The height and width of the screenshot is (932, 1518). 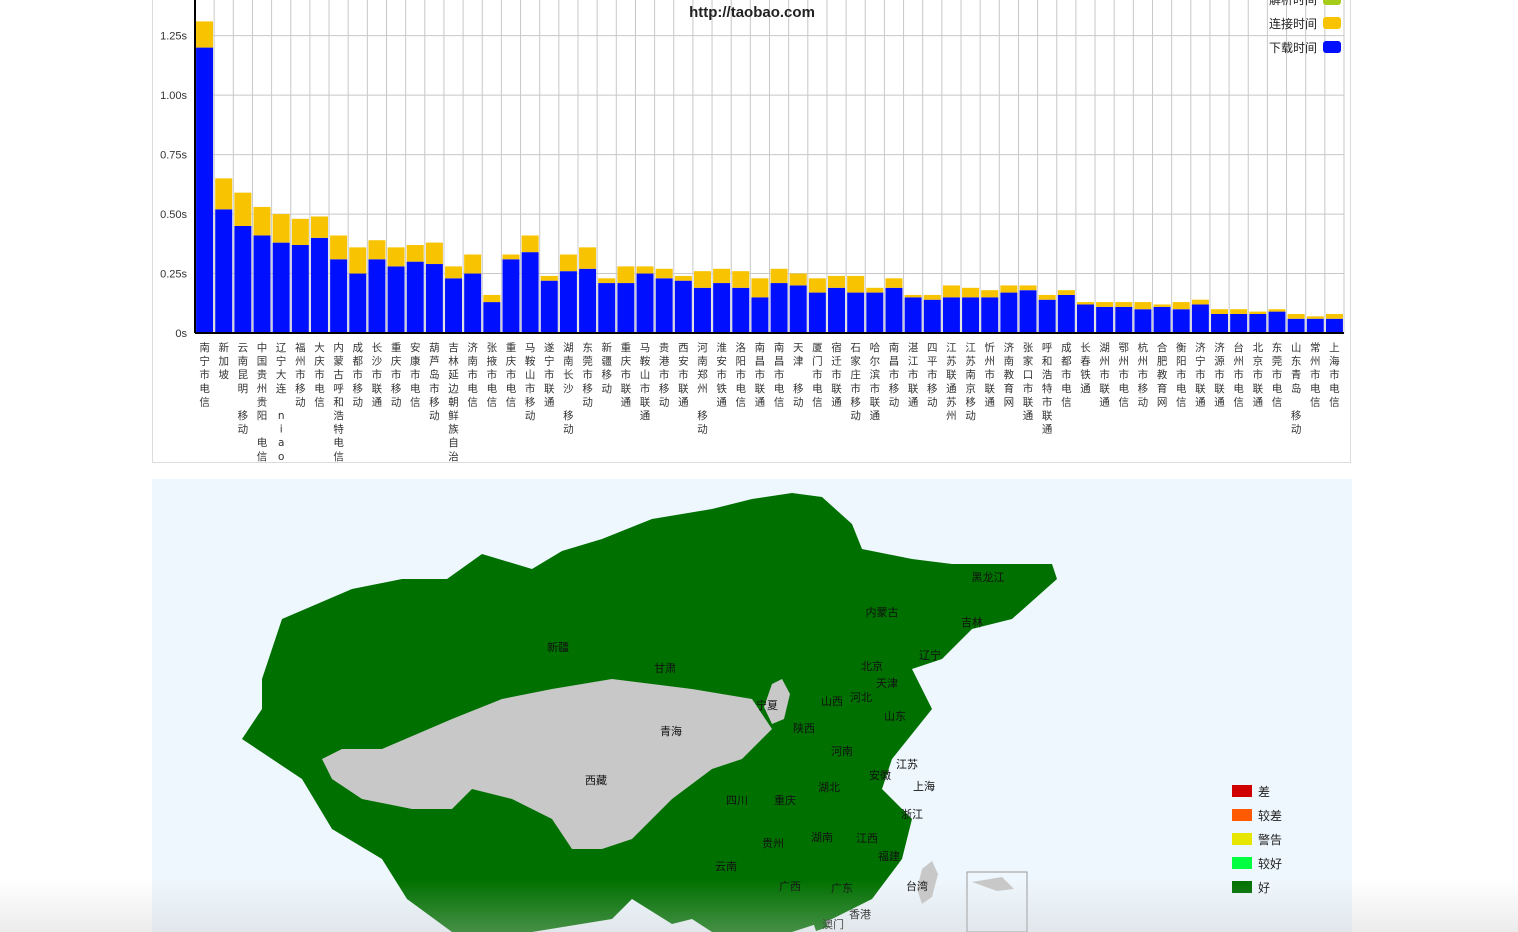 What do you see at coordinates (626, 374) in the screenshot?
I see `x-tick-label: 重庆市联通` at bounding box center [626, 374].